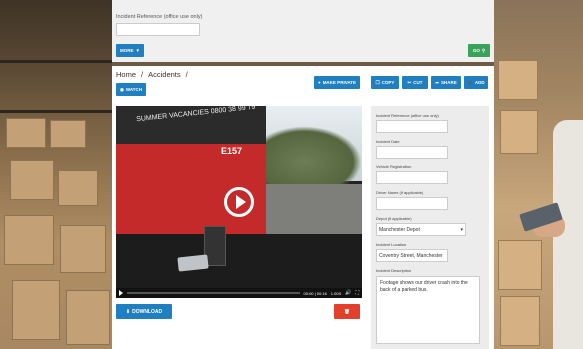  Describe the element at coordinates (213, 293) in the screenshot. I see `progress-bar` at that location.